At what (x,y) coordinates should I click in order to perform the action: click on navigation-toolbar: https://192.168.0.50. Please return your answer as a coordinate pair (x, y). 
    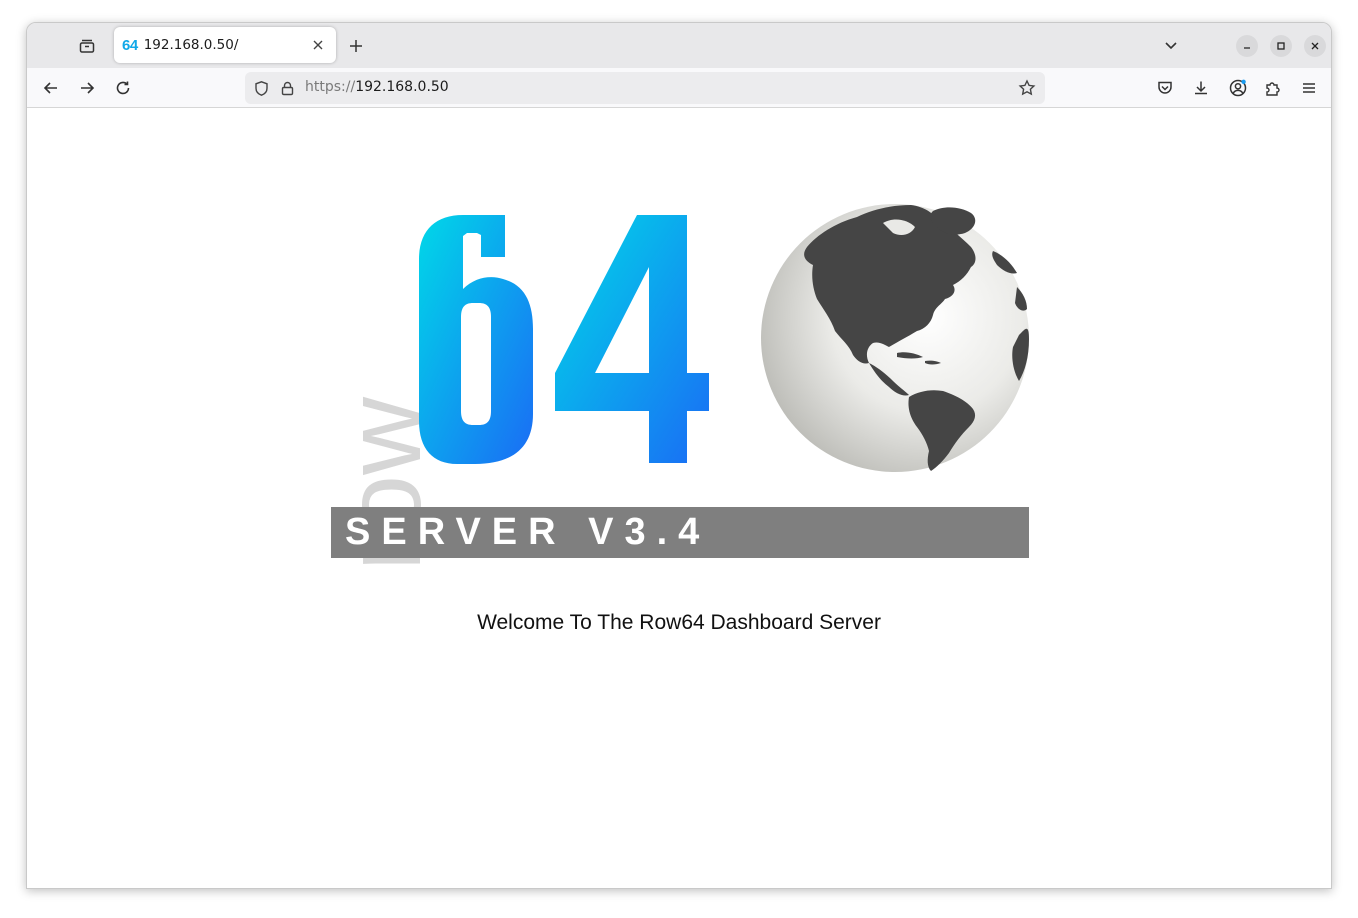
    Looking at the image, I should click on (679, 88).